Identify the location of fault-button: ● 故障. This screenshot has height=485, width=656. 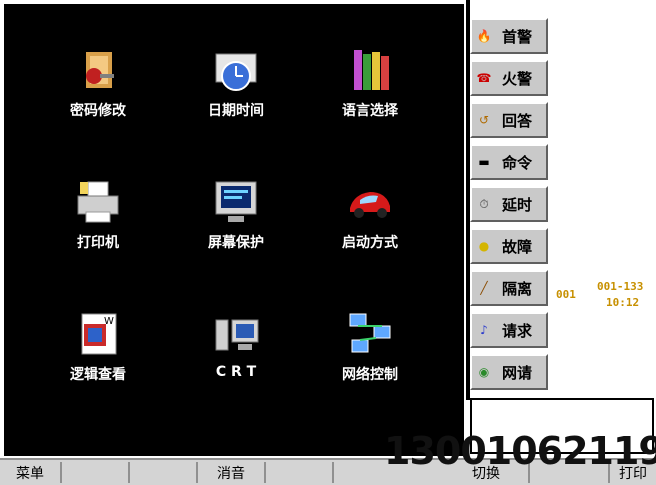
(509, 246).